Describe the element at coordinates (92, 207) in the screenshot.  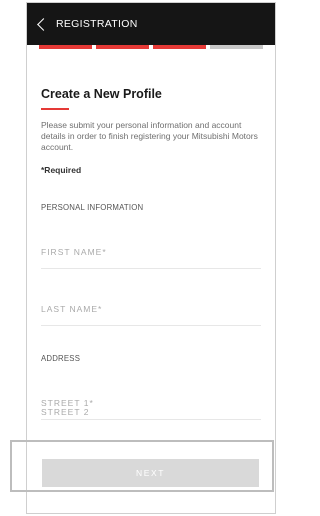
I see `section-personal-information: PERSONAL INFORMATION` at that location.